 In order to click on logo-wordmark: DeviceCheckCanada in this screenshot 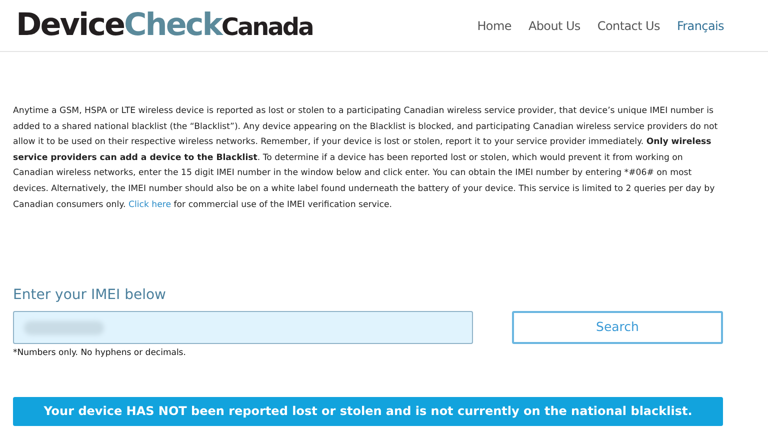, I will do `click(164, 25)`.